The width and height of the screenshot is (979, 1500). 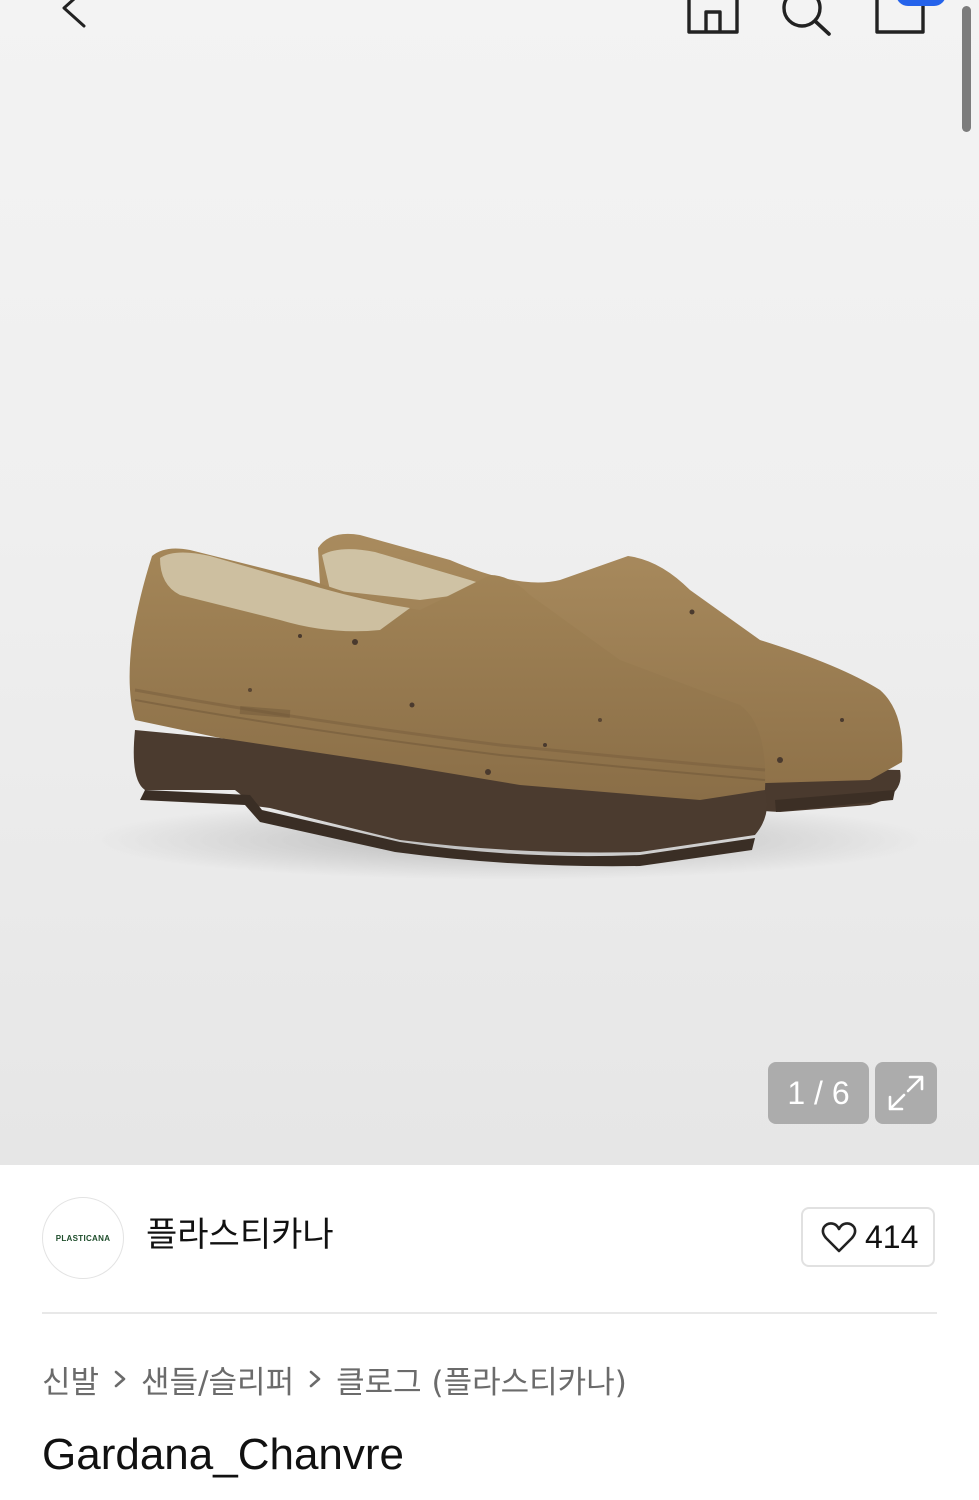 I want to click on breadcrumb-item-sandals-slippers: 샌들/슬리퍼, so click(x=217, y=1379).